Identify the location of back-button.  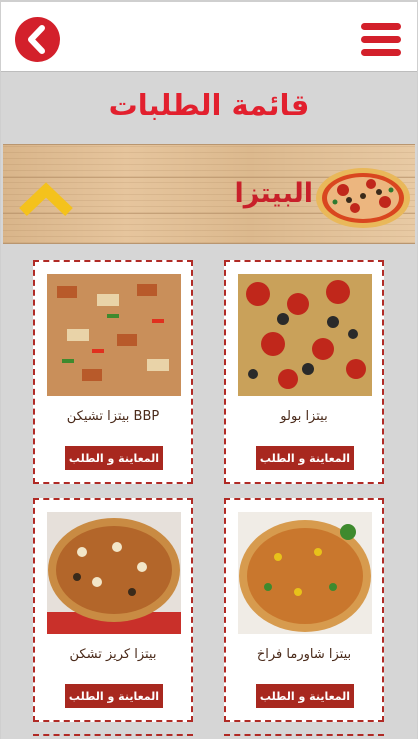
(37, 39).